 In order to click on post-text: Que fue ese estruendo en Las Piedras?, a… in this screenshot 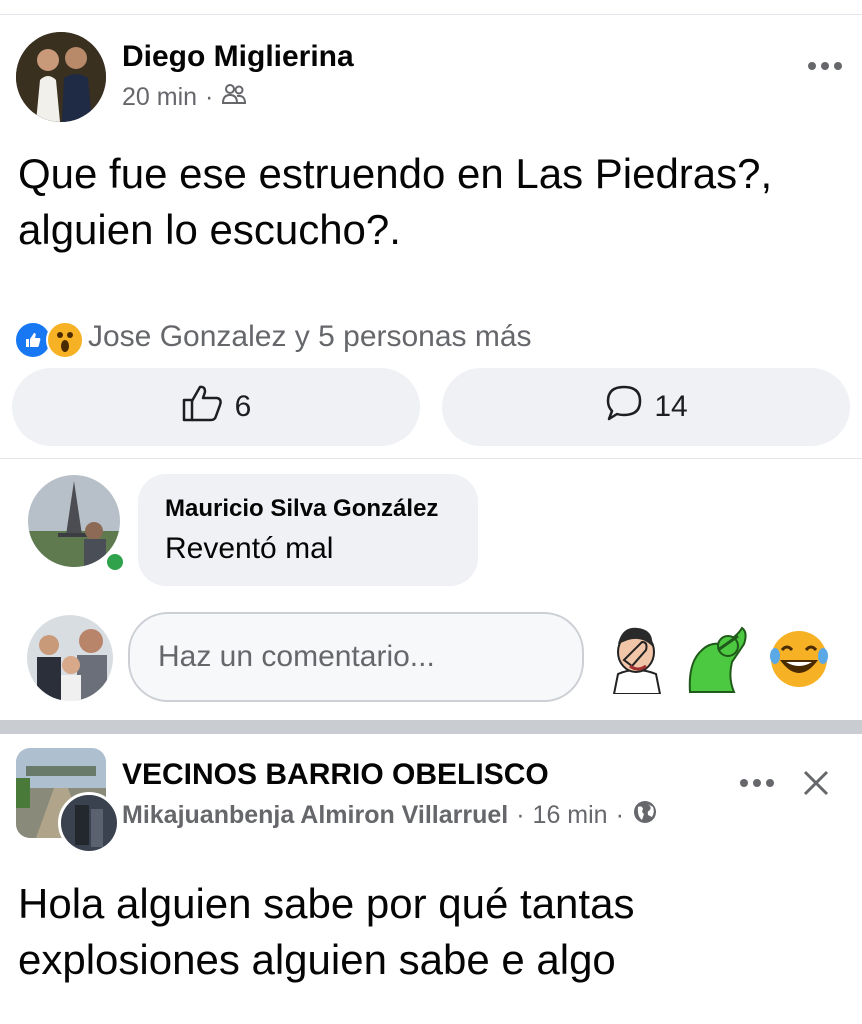, I will do `click(395, 201)`.